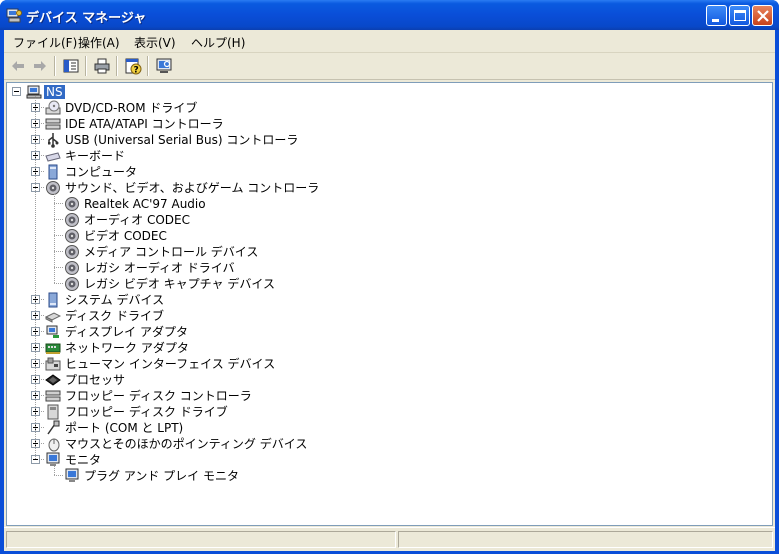  Describe the element at coordinates (53, 172) in the screenshot. I see `computer-icon` at that location.